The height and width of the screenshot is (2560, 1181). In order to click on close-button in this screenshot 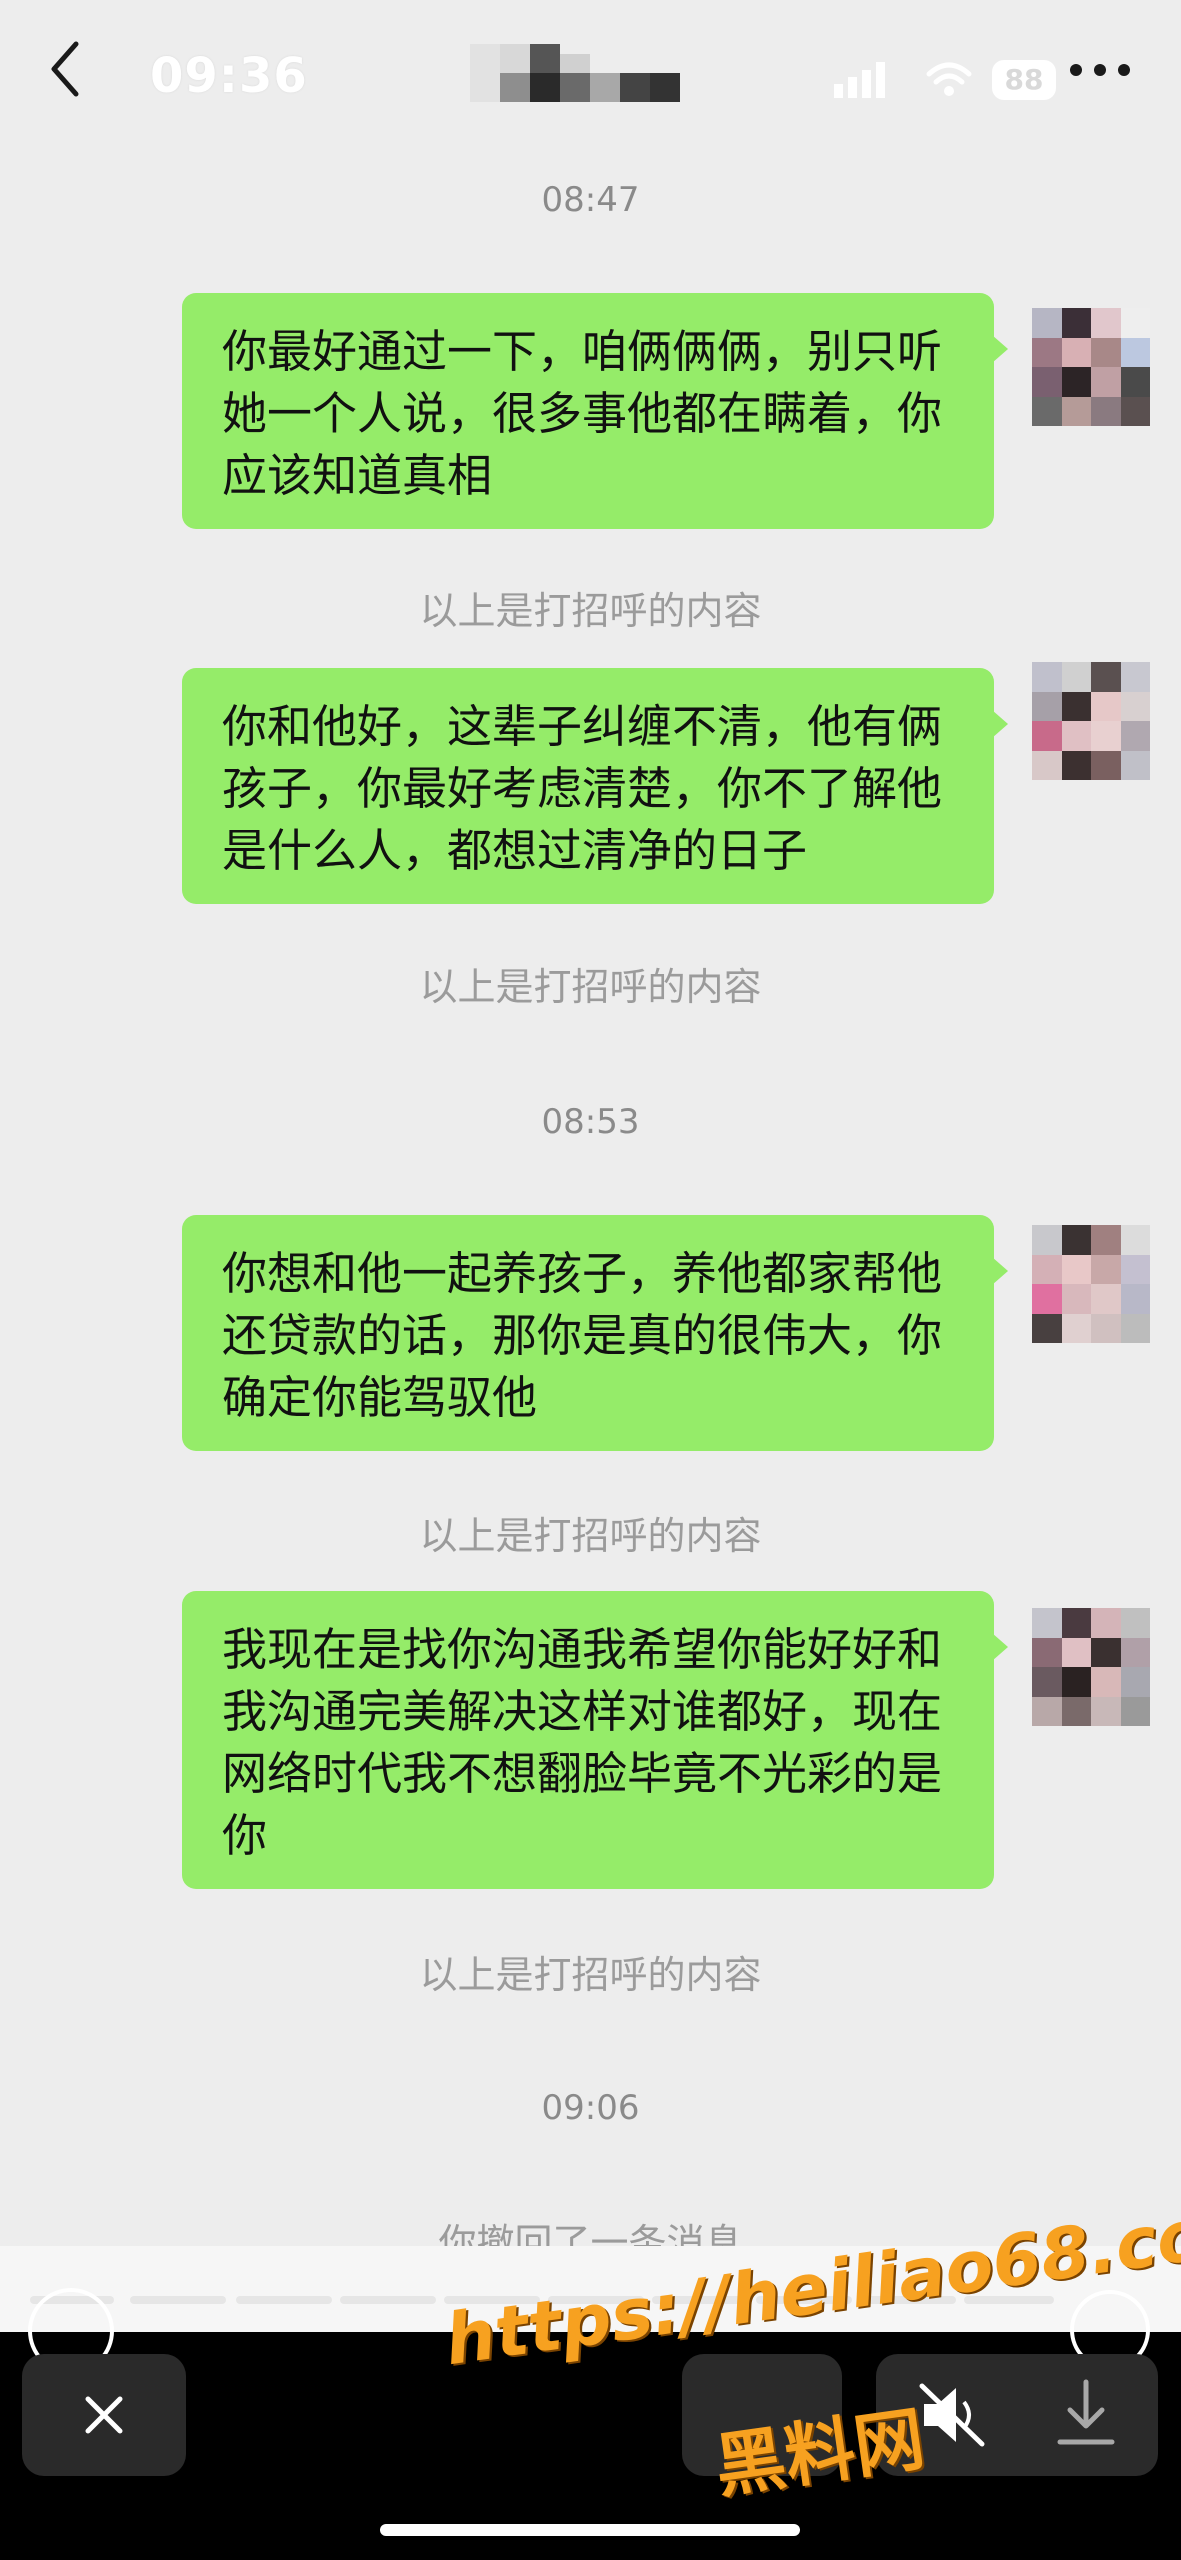, I will do `click(104, 2415)`.